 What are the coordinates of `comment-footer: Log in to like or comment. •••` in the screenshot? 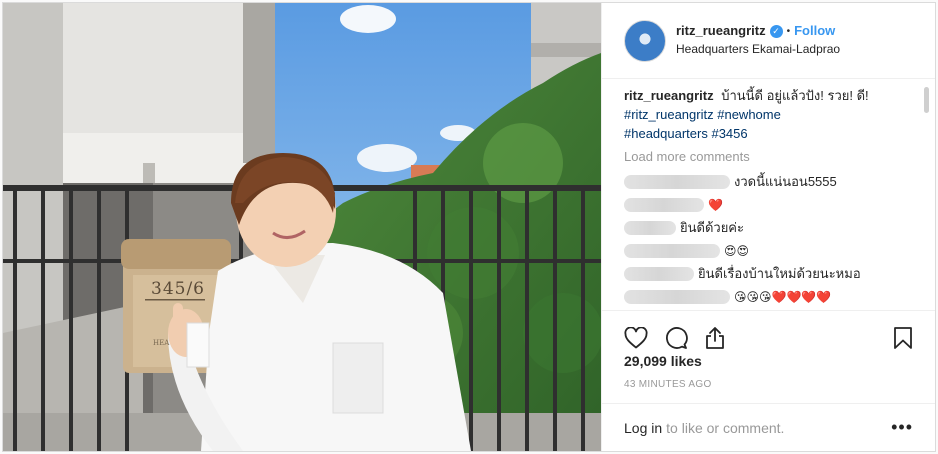 It's located at (768, 427).